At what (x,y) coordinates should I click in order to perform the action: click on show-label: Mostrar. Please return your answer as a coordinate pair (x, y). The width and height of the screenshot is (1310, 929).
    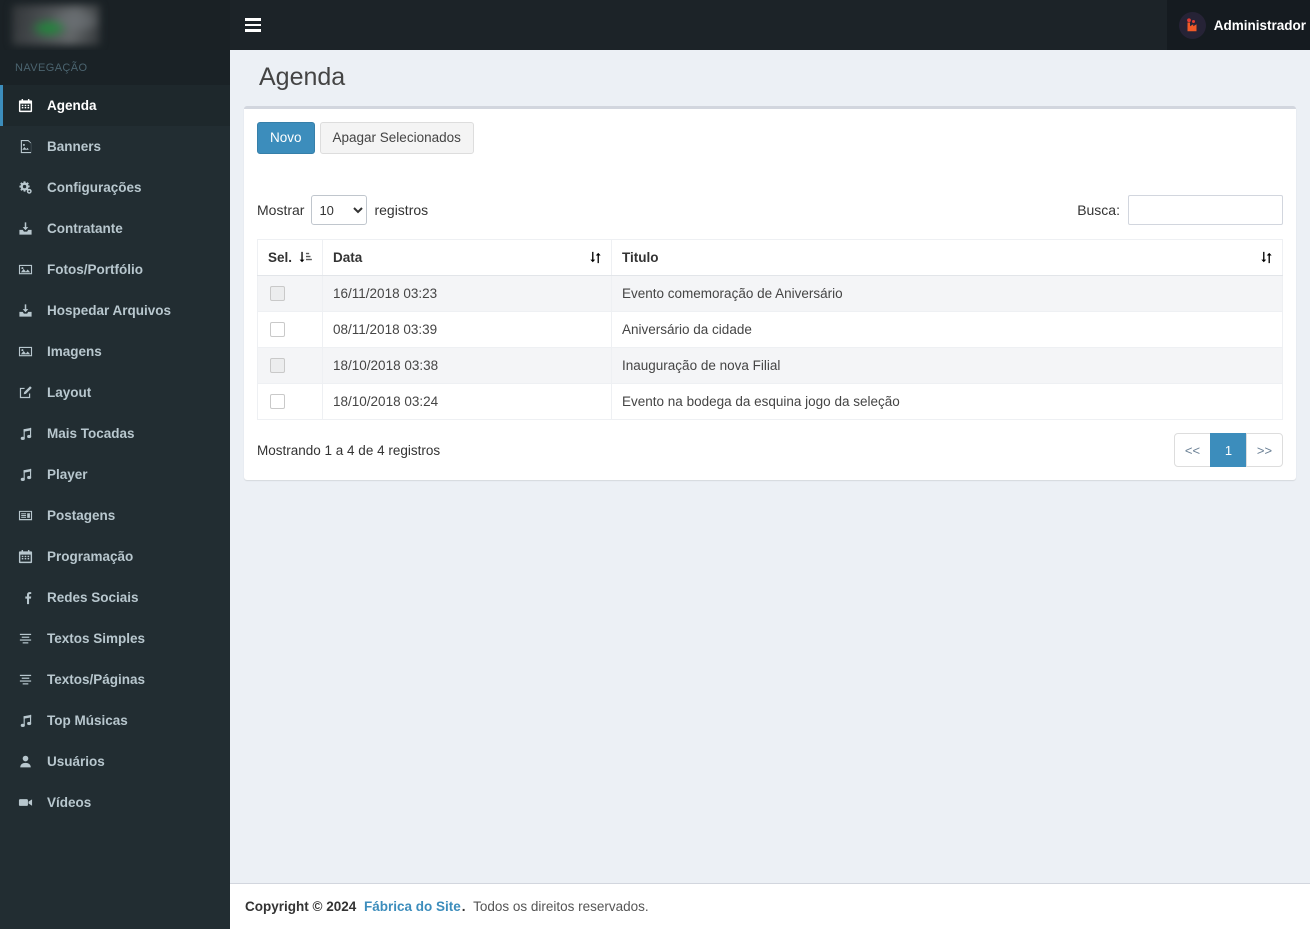
    Looking at the image, I should click on (281, 210).